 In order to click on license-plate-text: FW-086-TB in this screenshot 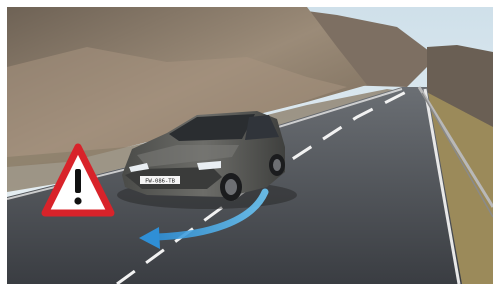, I will do `click(160, 182)`.